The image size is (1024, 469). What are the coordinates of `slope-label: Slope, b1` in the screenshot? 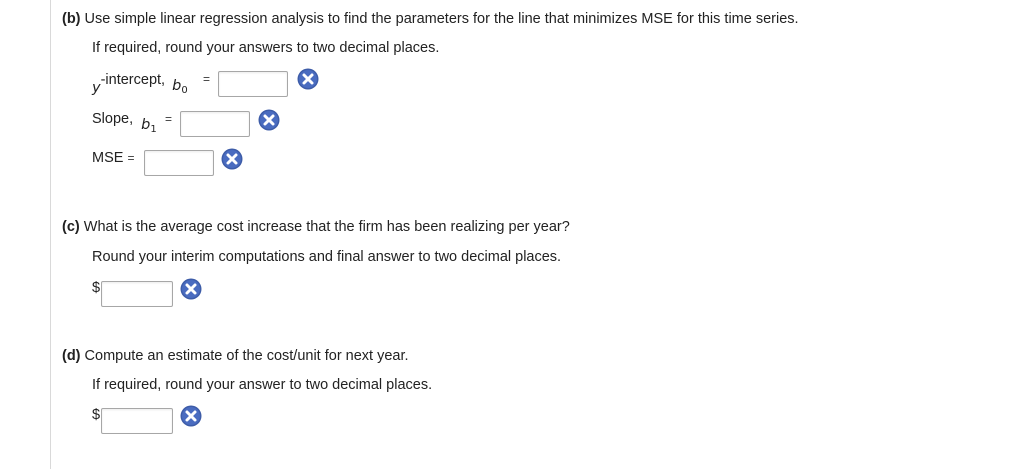 It's located at (124, 123).